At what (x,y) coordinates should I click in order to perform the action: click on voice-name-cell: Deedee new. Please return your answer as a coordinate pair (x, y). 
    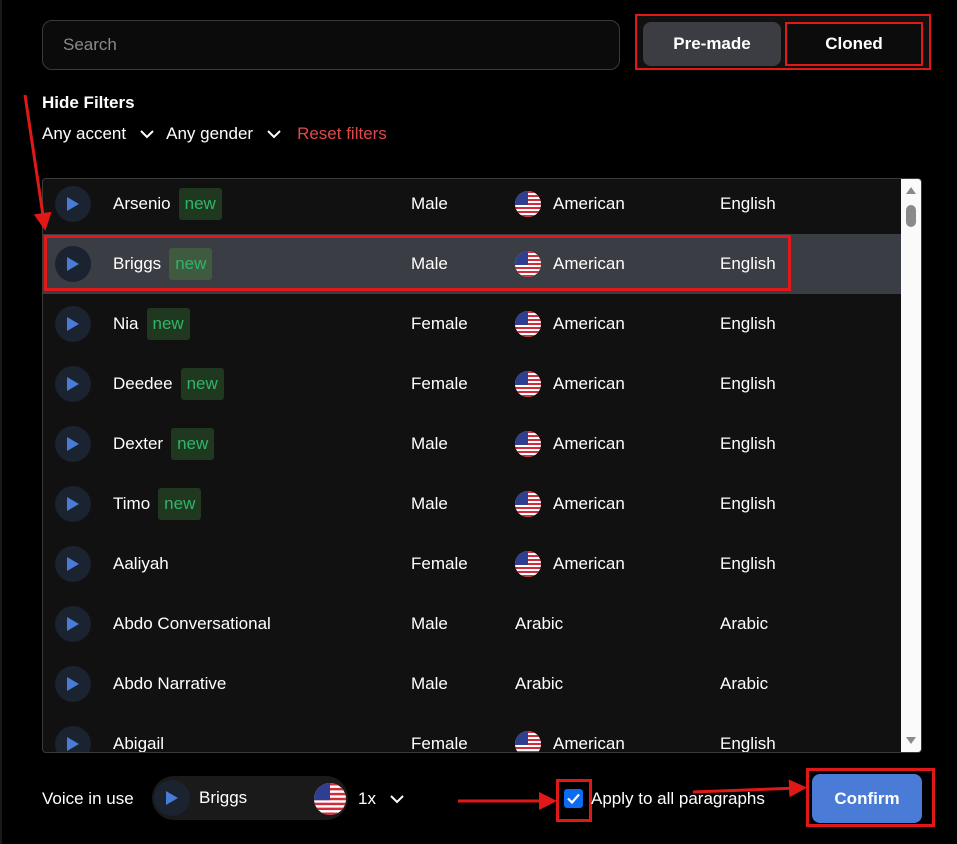
    Looking at the image, I should click on (168, 384).